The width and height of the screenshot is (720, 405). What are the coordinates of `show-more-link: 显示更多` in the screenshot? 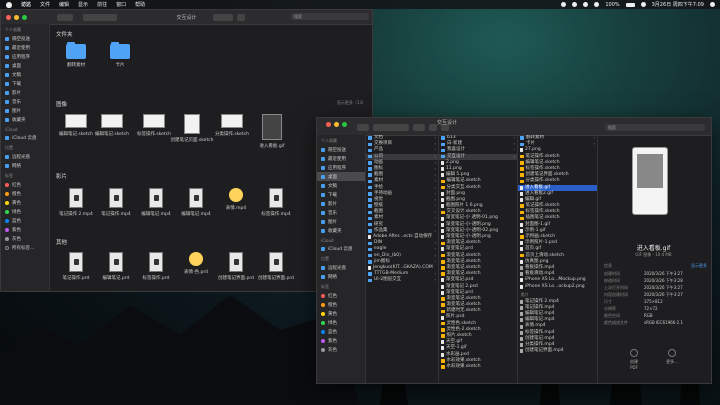 It's located at (699, 266).